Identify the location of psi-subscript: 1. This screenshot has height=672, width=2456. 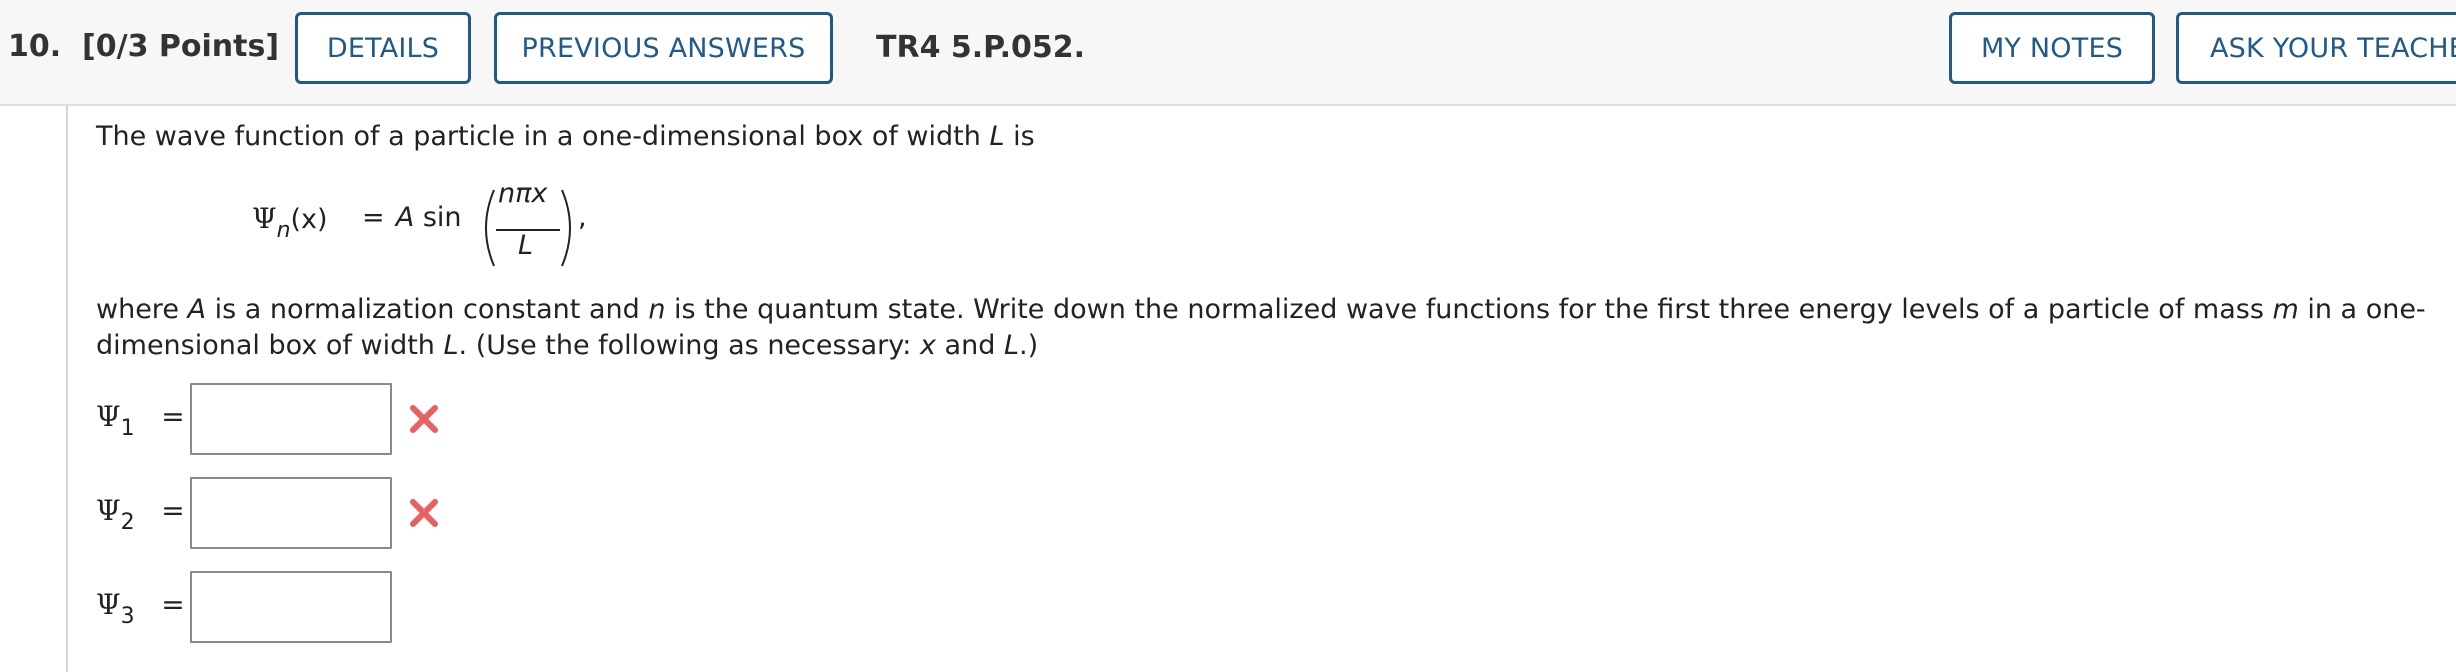
(127, 428).